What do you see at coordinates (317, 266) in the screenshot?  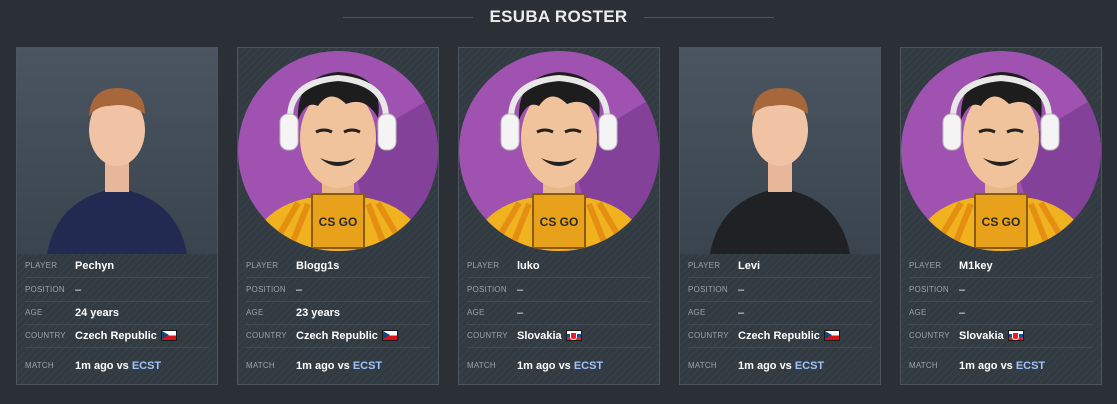 I see `player-value: Blogg1s` at bounding box center [317, 266].